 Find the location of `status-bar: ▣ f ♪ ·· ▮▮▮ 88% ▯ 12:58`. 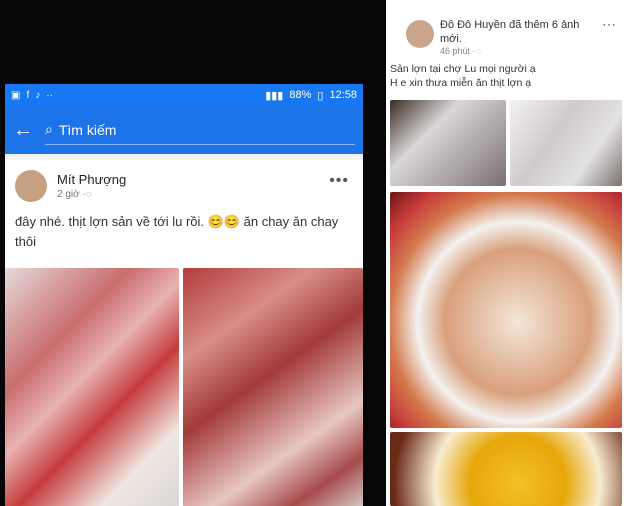

status-bar: ▣ f ♪ ·· ▮▮▮ 88% ▯ 12:58 is located at coordinates (184, 95).